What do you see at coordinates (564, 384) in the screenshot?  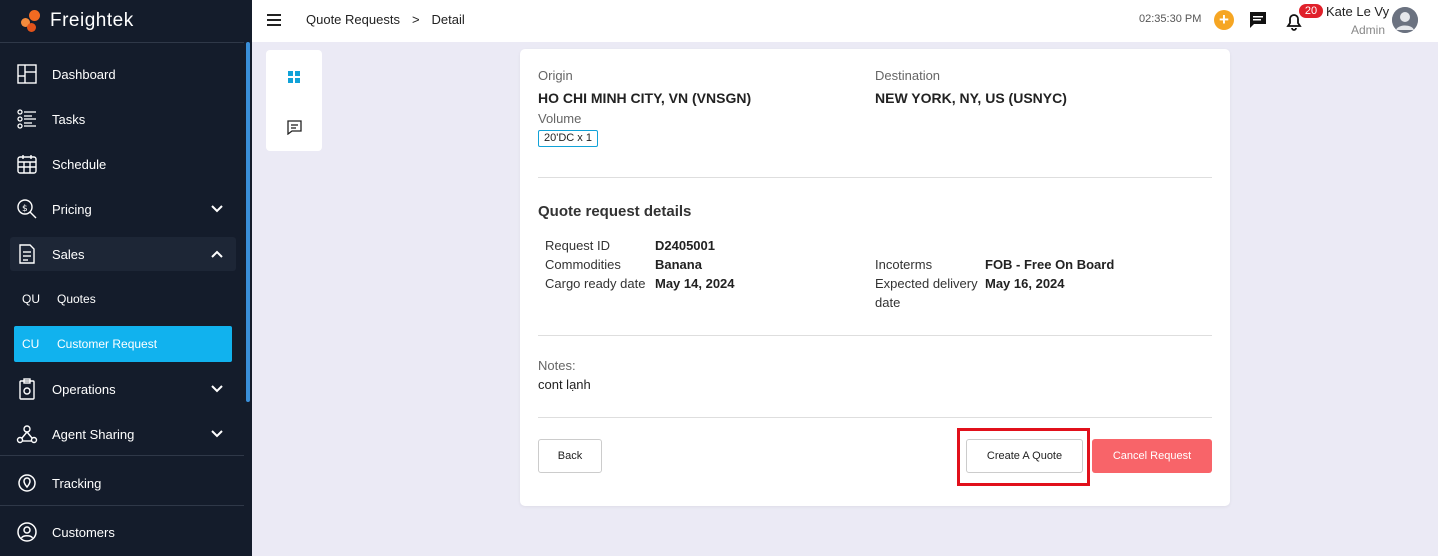 I see `notes-value: cont lạnh` at bounding box center [564, 384].